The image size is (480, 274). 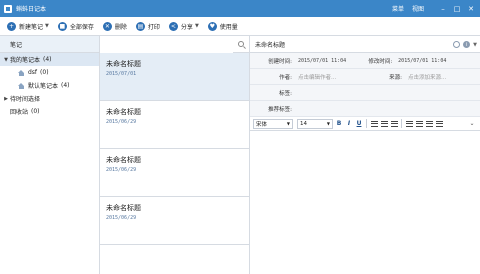 I want to click on print-button: ▤ 打印, so click(x=148, y=26).